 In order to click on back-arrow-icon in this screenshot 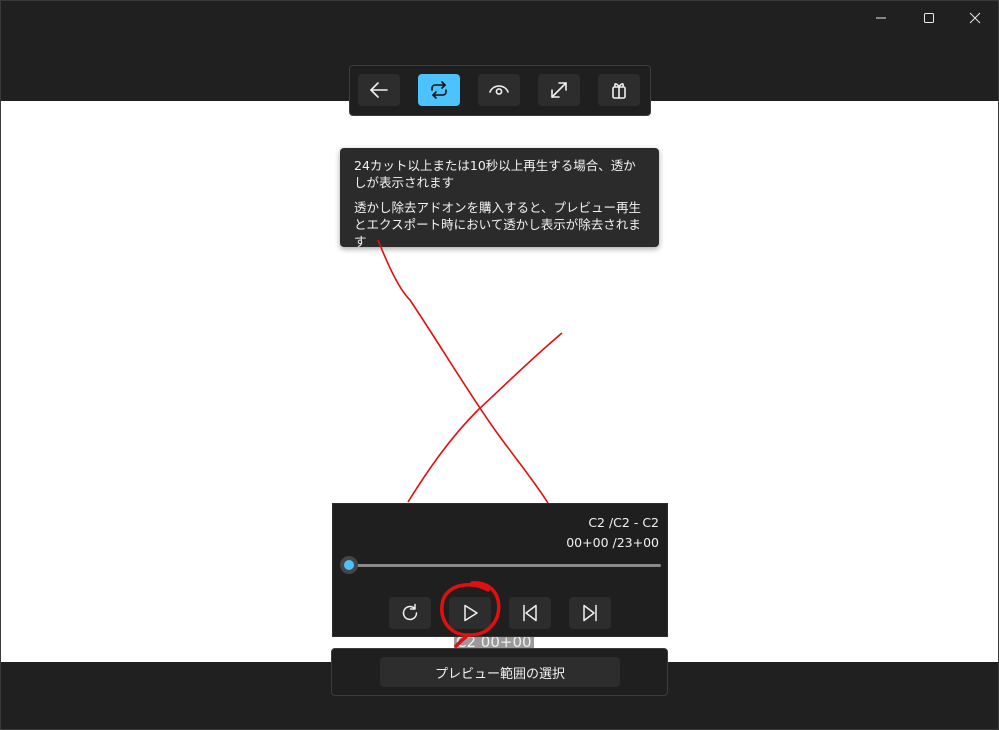, I will do `click(379, 90)`.